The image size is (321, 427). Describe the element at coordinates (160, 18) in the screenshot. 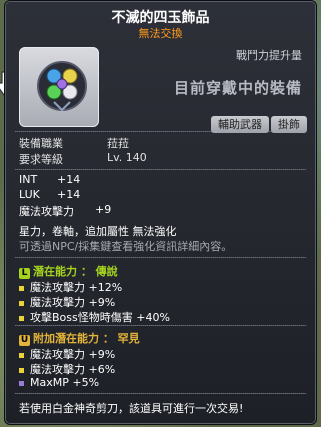

I see `item-name: 不滅的四玉飾品` at that location.